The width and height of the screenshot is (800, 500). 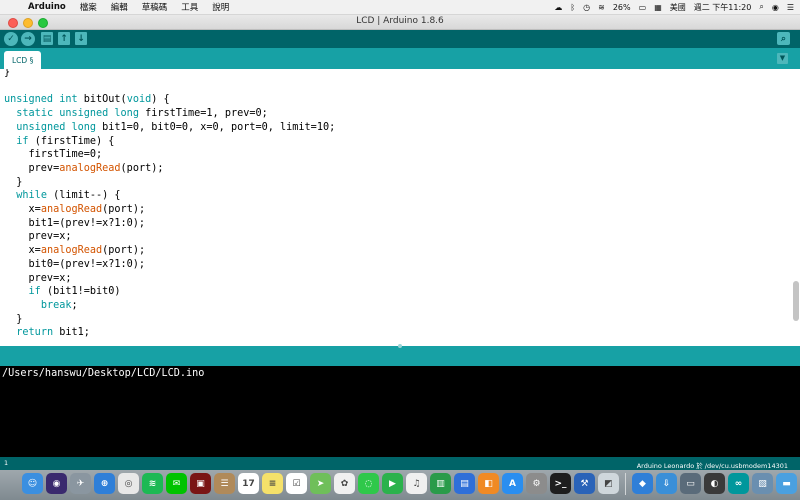 I want to click on status-menus: ☁ ᛒ ◷ ≋ 26% ▭ ▦ 美國 週二 下午11:20 ⌕ ◉ ☰, so click(x=674, y=7).